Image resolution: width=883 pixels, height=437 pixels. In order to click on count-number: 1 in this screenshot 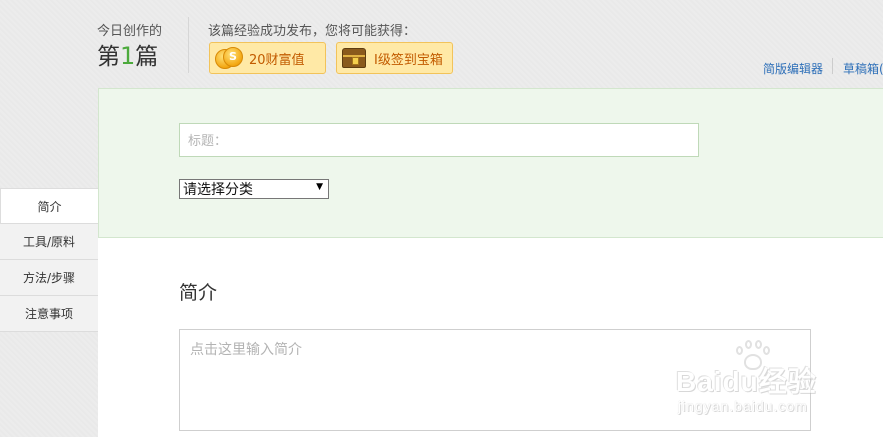, I will do `click(128, 56)`.